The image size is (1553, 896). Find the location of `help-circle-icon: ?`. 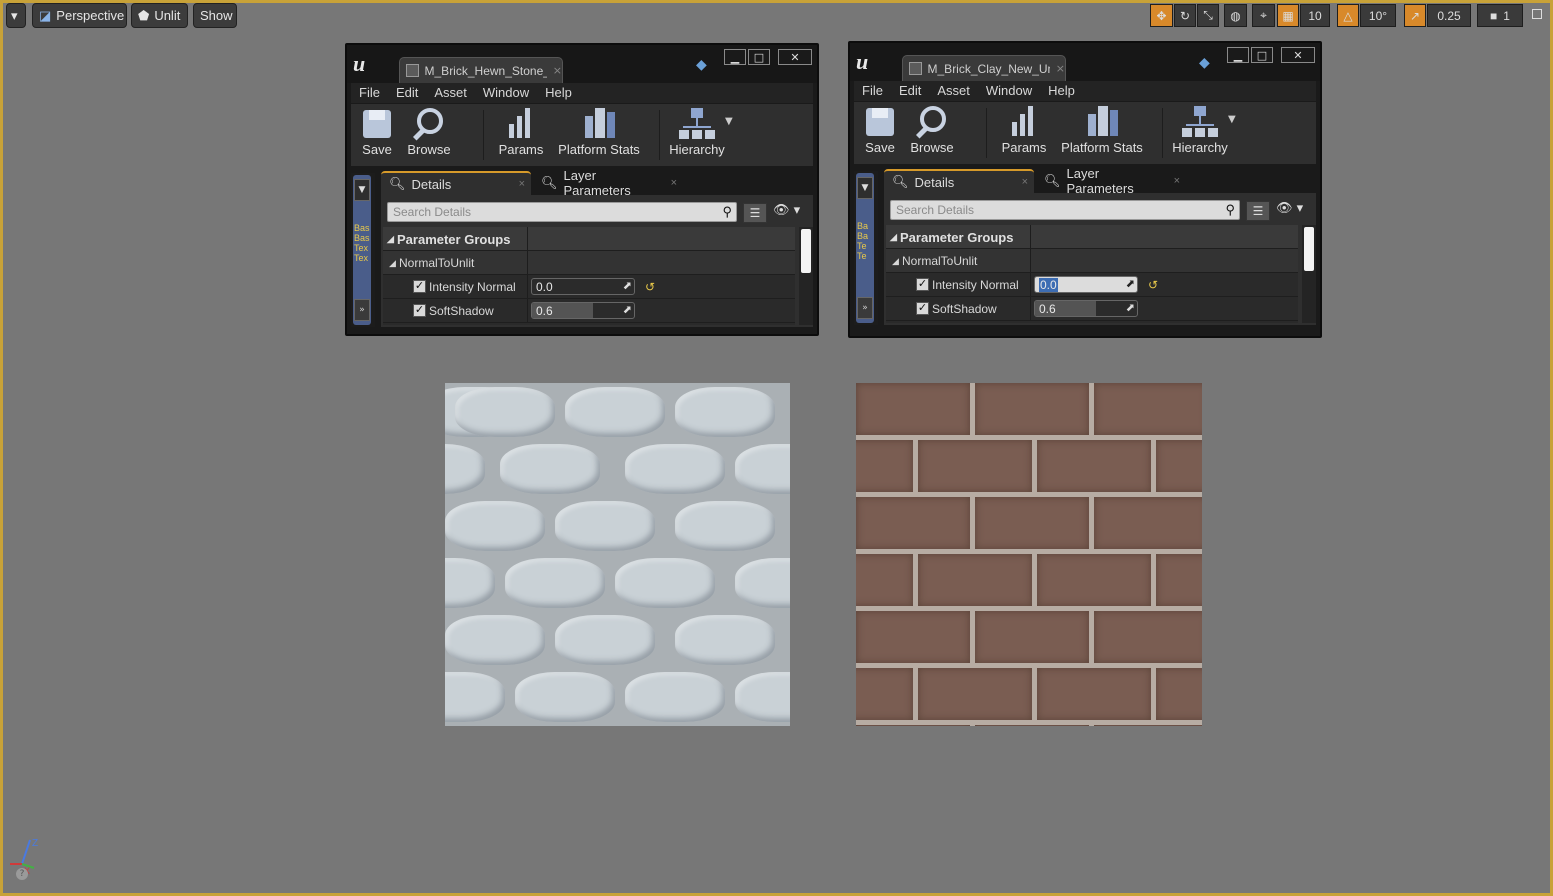

help-circle-icon: ? is located at coordinates (22, 874).